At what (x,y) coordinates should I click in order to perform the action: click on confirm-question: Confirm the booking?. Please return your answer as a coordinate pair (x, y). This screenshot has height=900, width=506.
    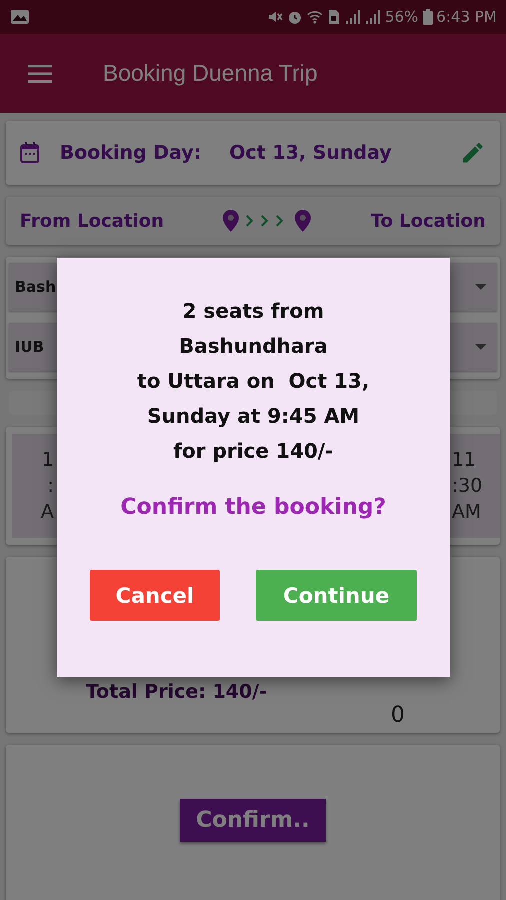
    Looking at the image, I should click on (253, 507).